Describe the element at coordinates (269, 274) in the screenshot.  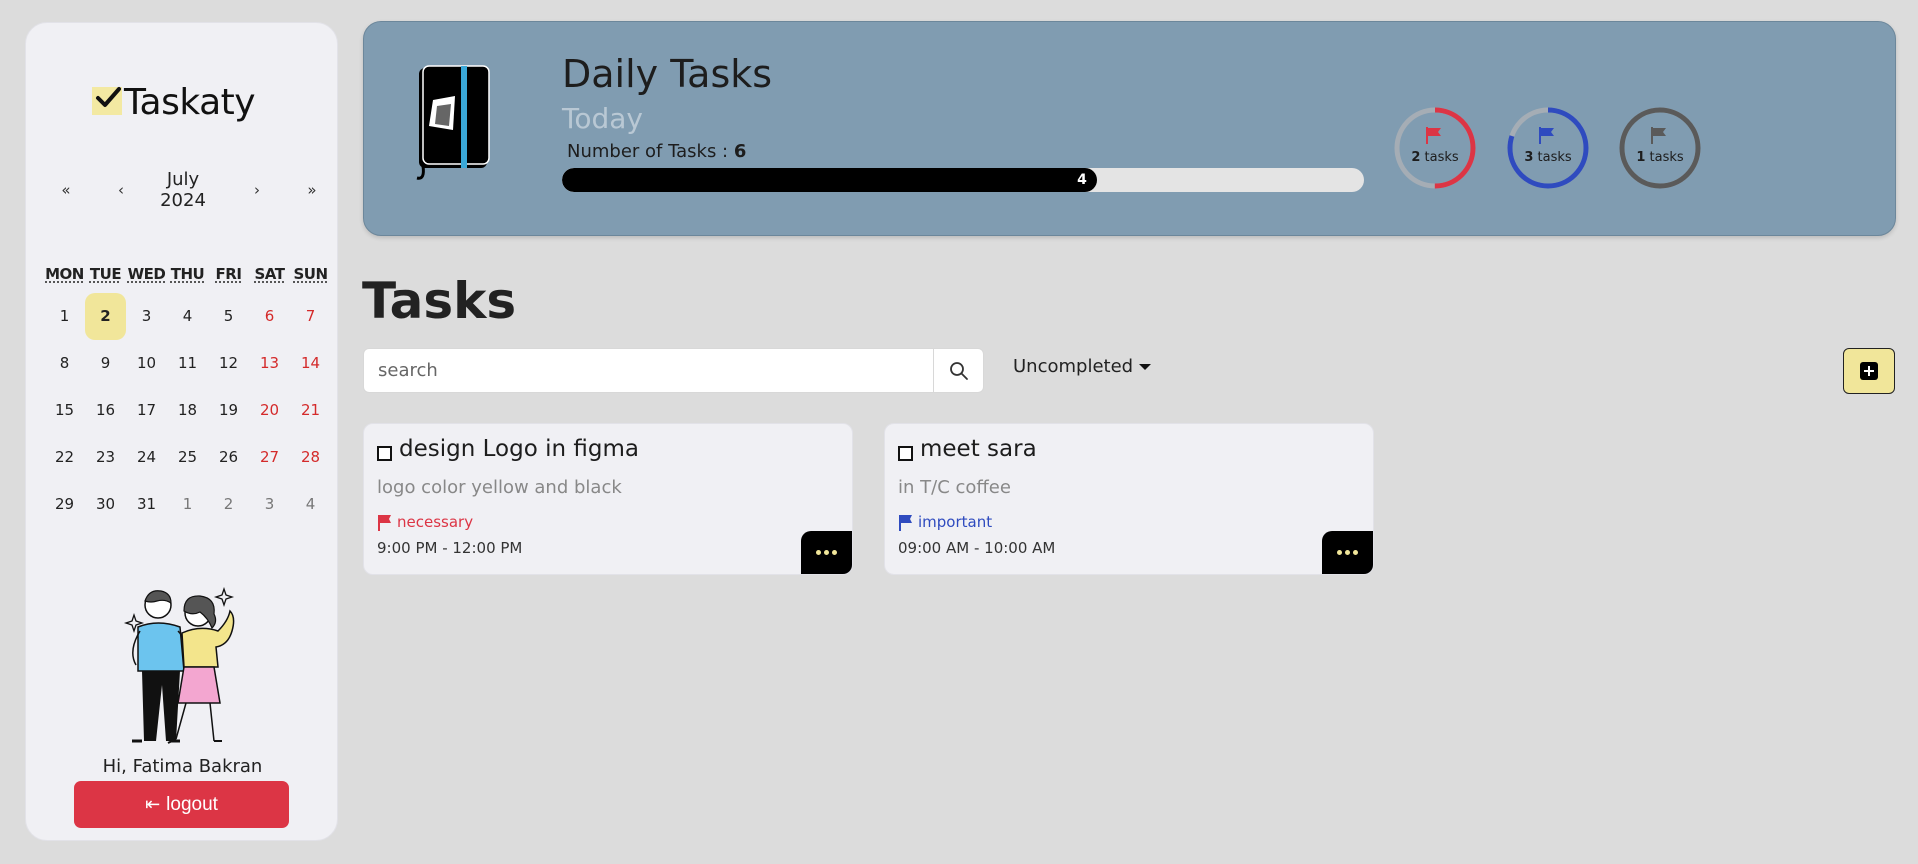
I see `weekday-label: SAT` at that location.